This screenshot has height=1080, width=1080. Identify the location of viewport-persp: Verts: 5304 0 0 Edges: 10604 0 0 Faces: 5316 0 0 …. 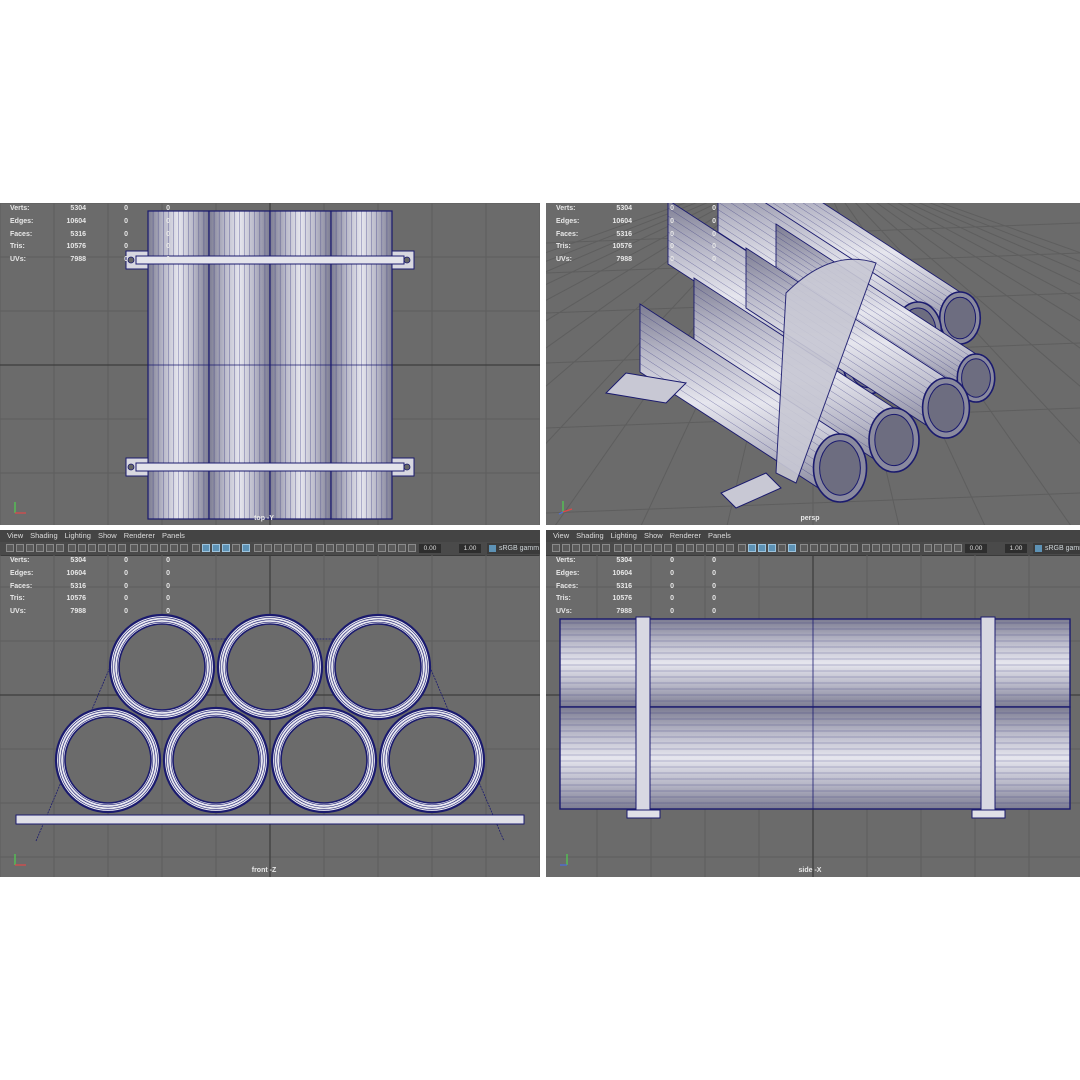
(813, 364).